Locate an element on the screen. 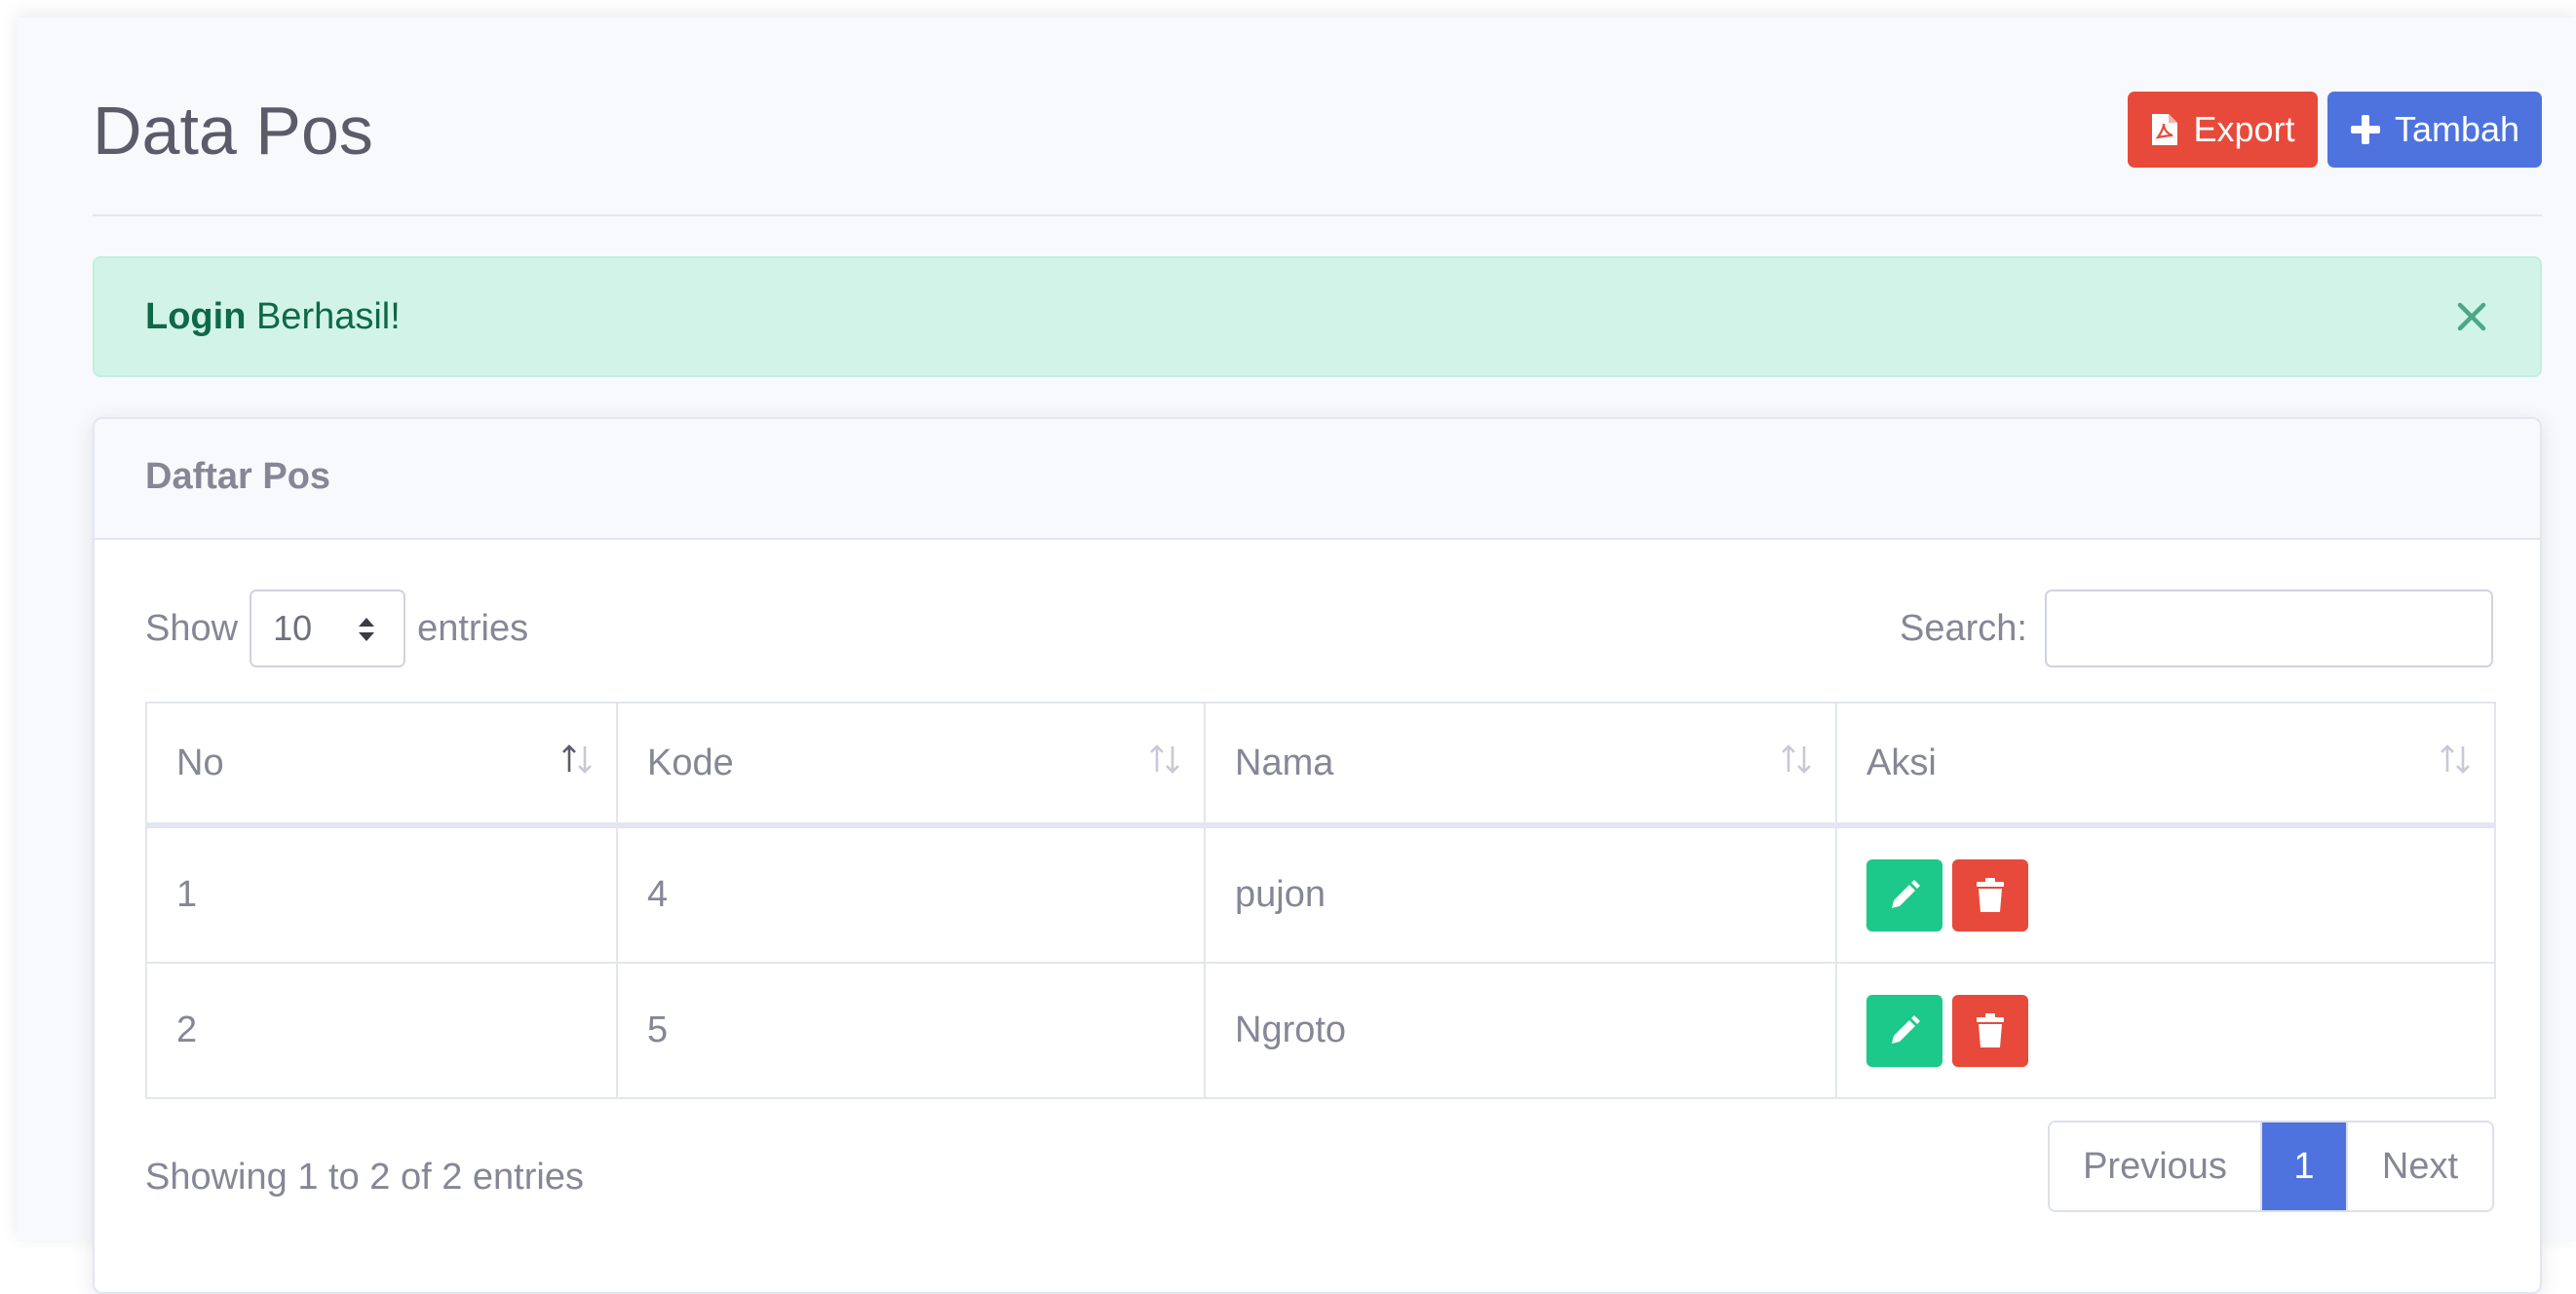 The height and width of the screenshot is (1294, 2576). entries-length-control: Show 10 entries is located at coordinates (336, 628).